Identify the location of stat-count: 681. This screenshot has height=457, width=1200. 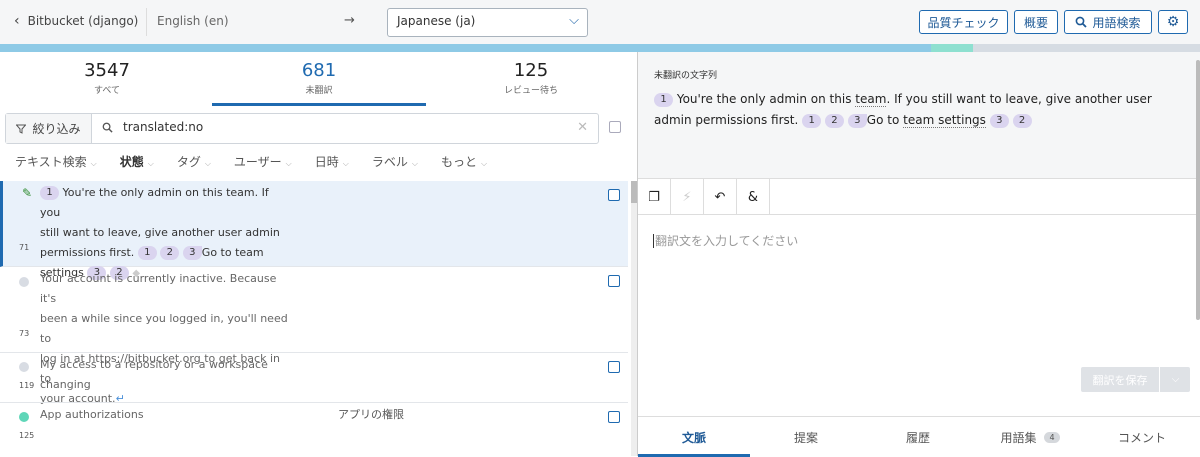
(319, 70).